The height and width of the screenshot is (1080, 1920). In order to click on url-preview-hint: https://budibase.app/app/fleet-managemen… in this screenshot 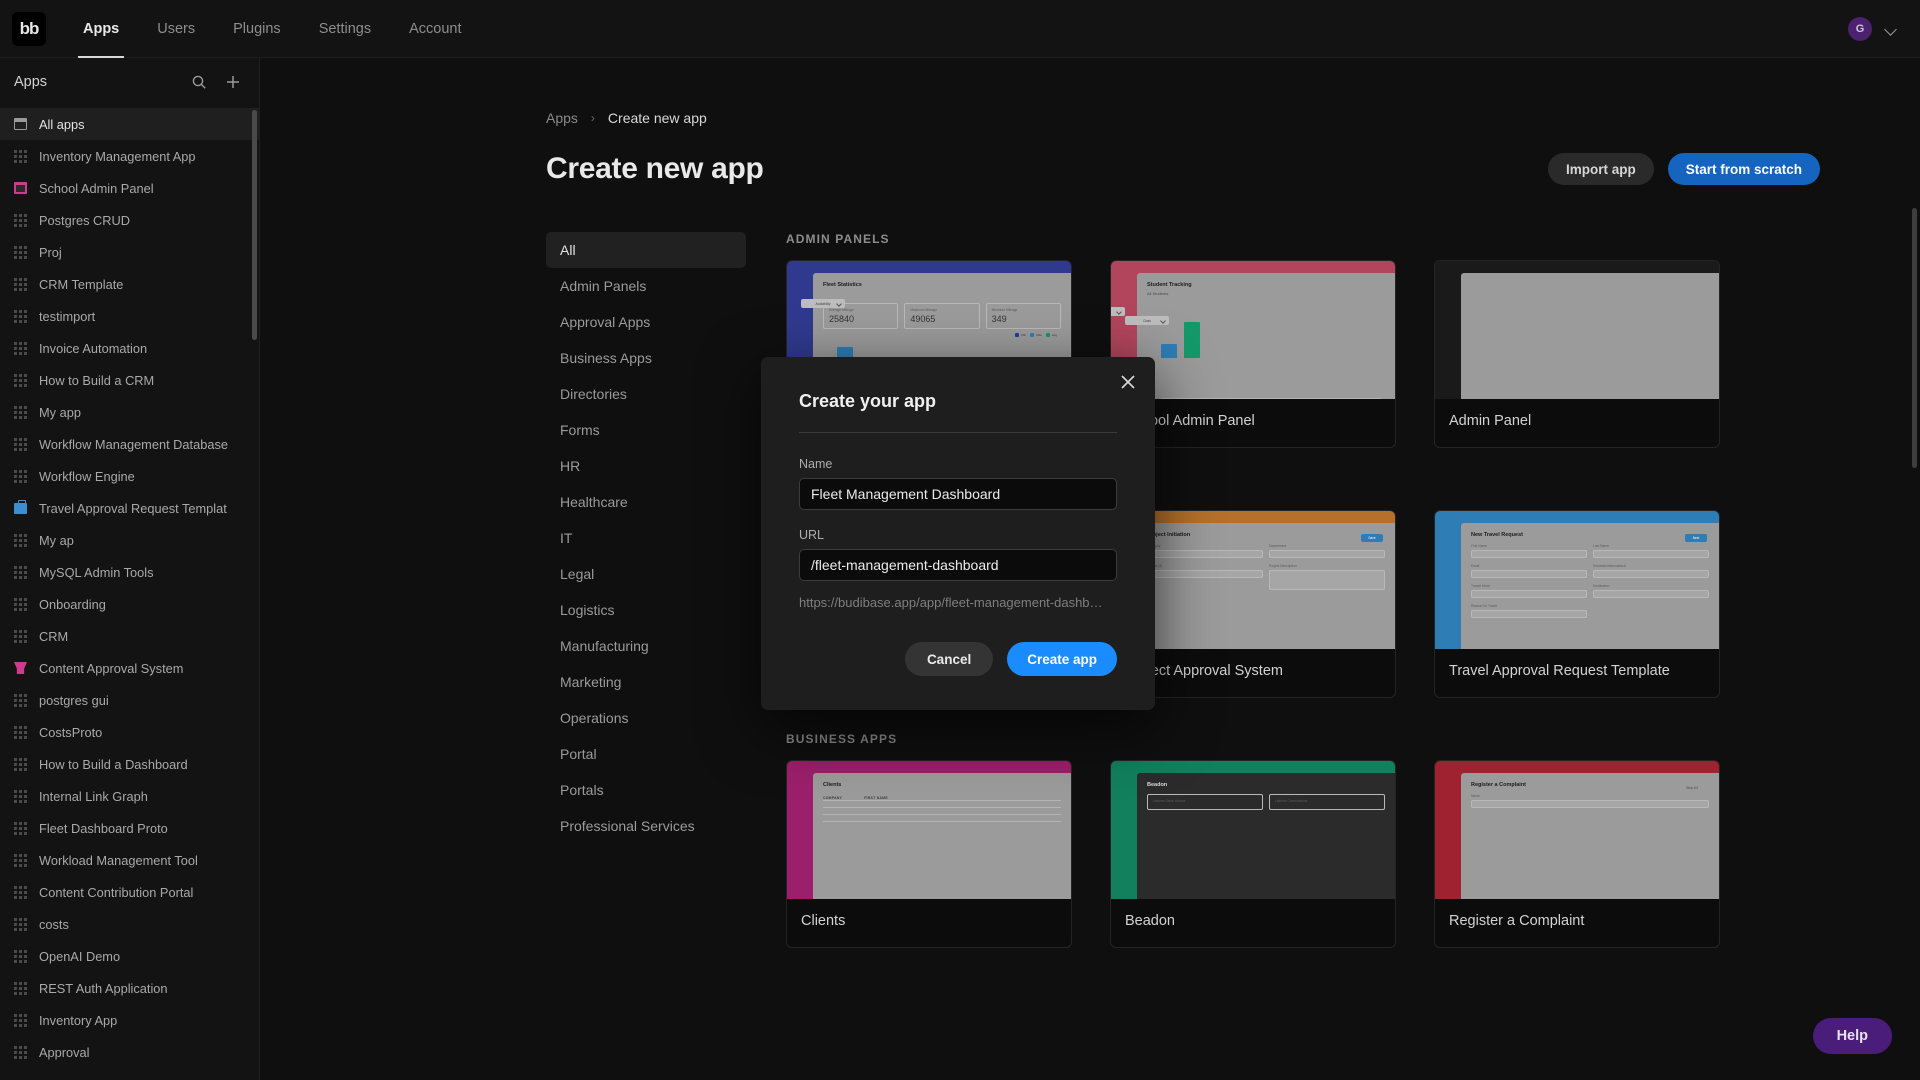, I will do `click(951, 602)`.